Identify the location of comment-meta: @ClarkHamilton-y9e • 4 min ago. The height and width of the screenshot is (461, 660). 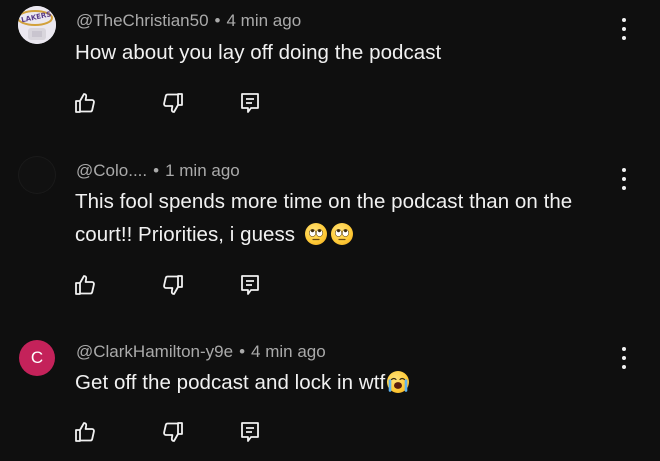
(201, 352).